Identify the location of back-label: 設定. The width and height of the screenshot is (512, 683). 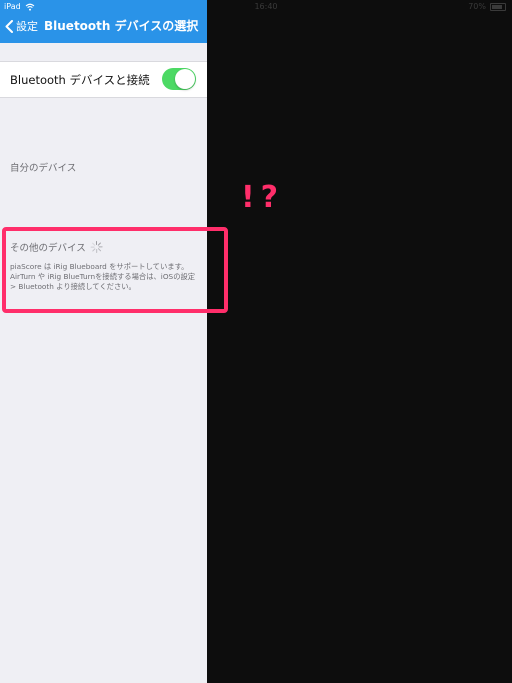
(27, 26).